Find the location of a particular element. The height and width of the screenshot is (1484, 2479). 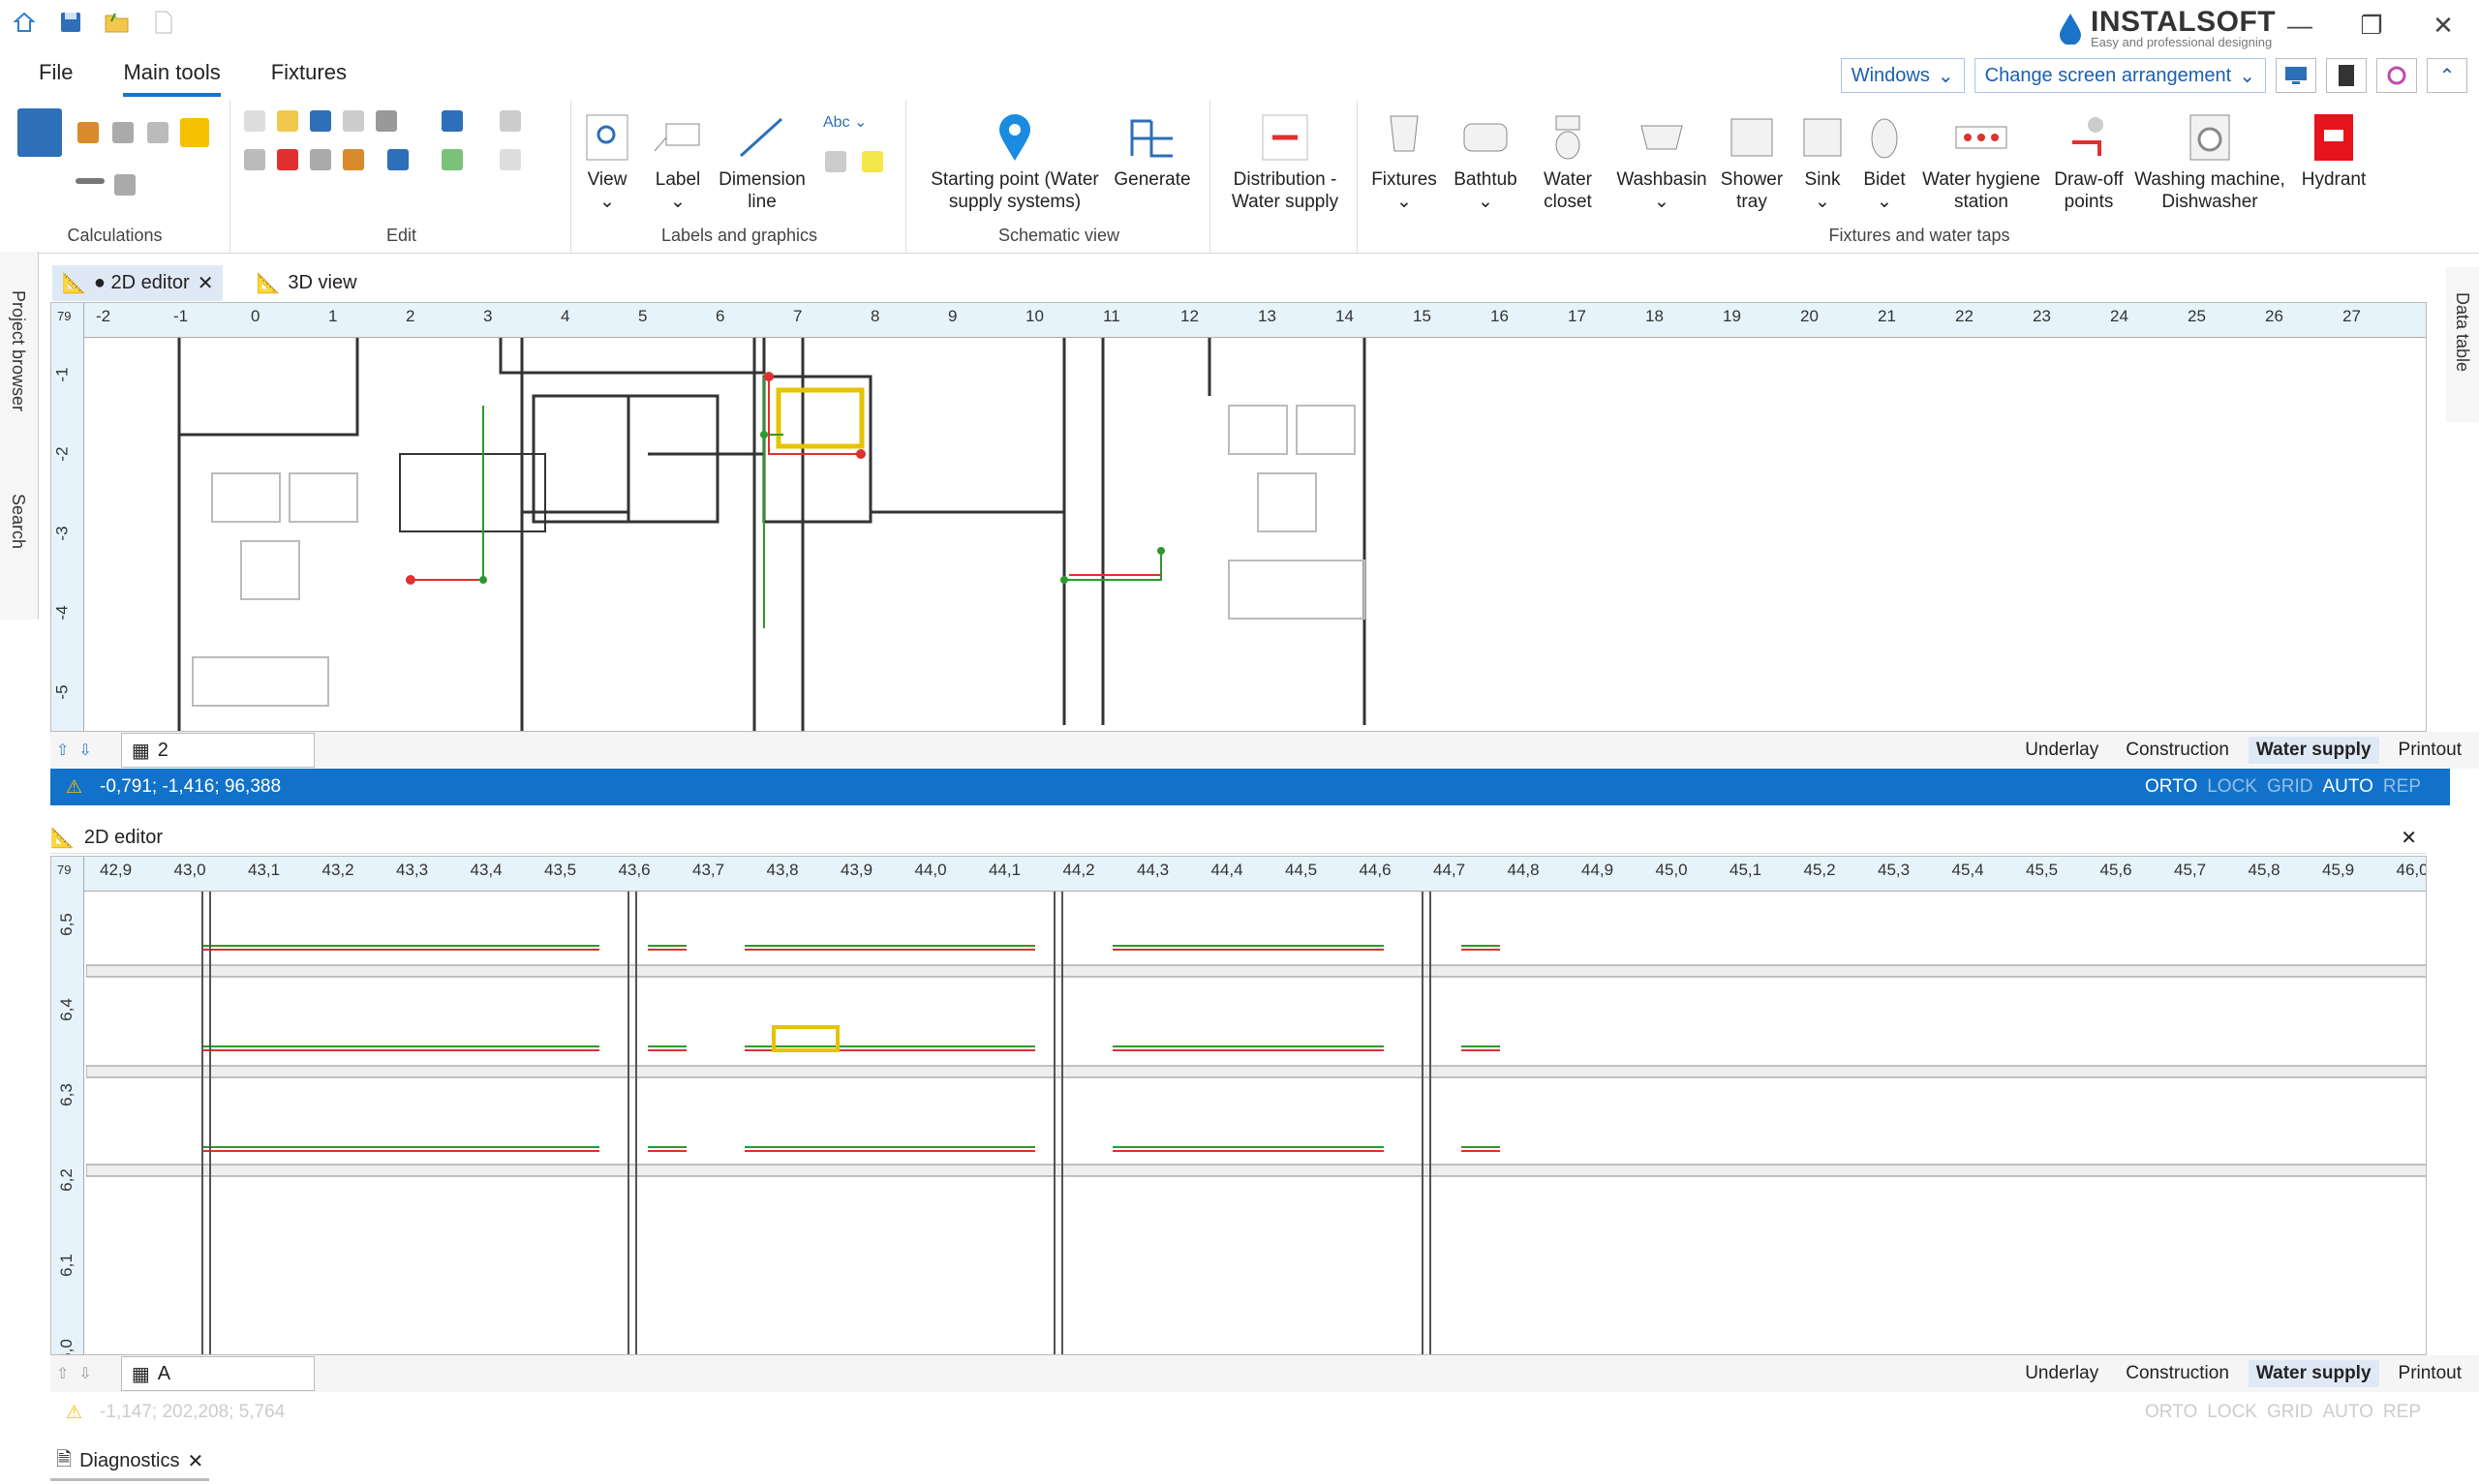

label-button: Label ⌄ is located at coordinates (678, 159).